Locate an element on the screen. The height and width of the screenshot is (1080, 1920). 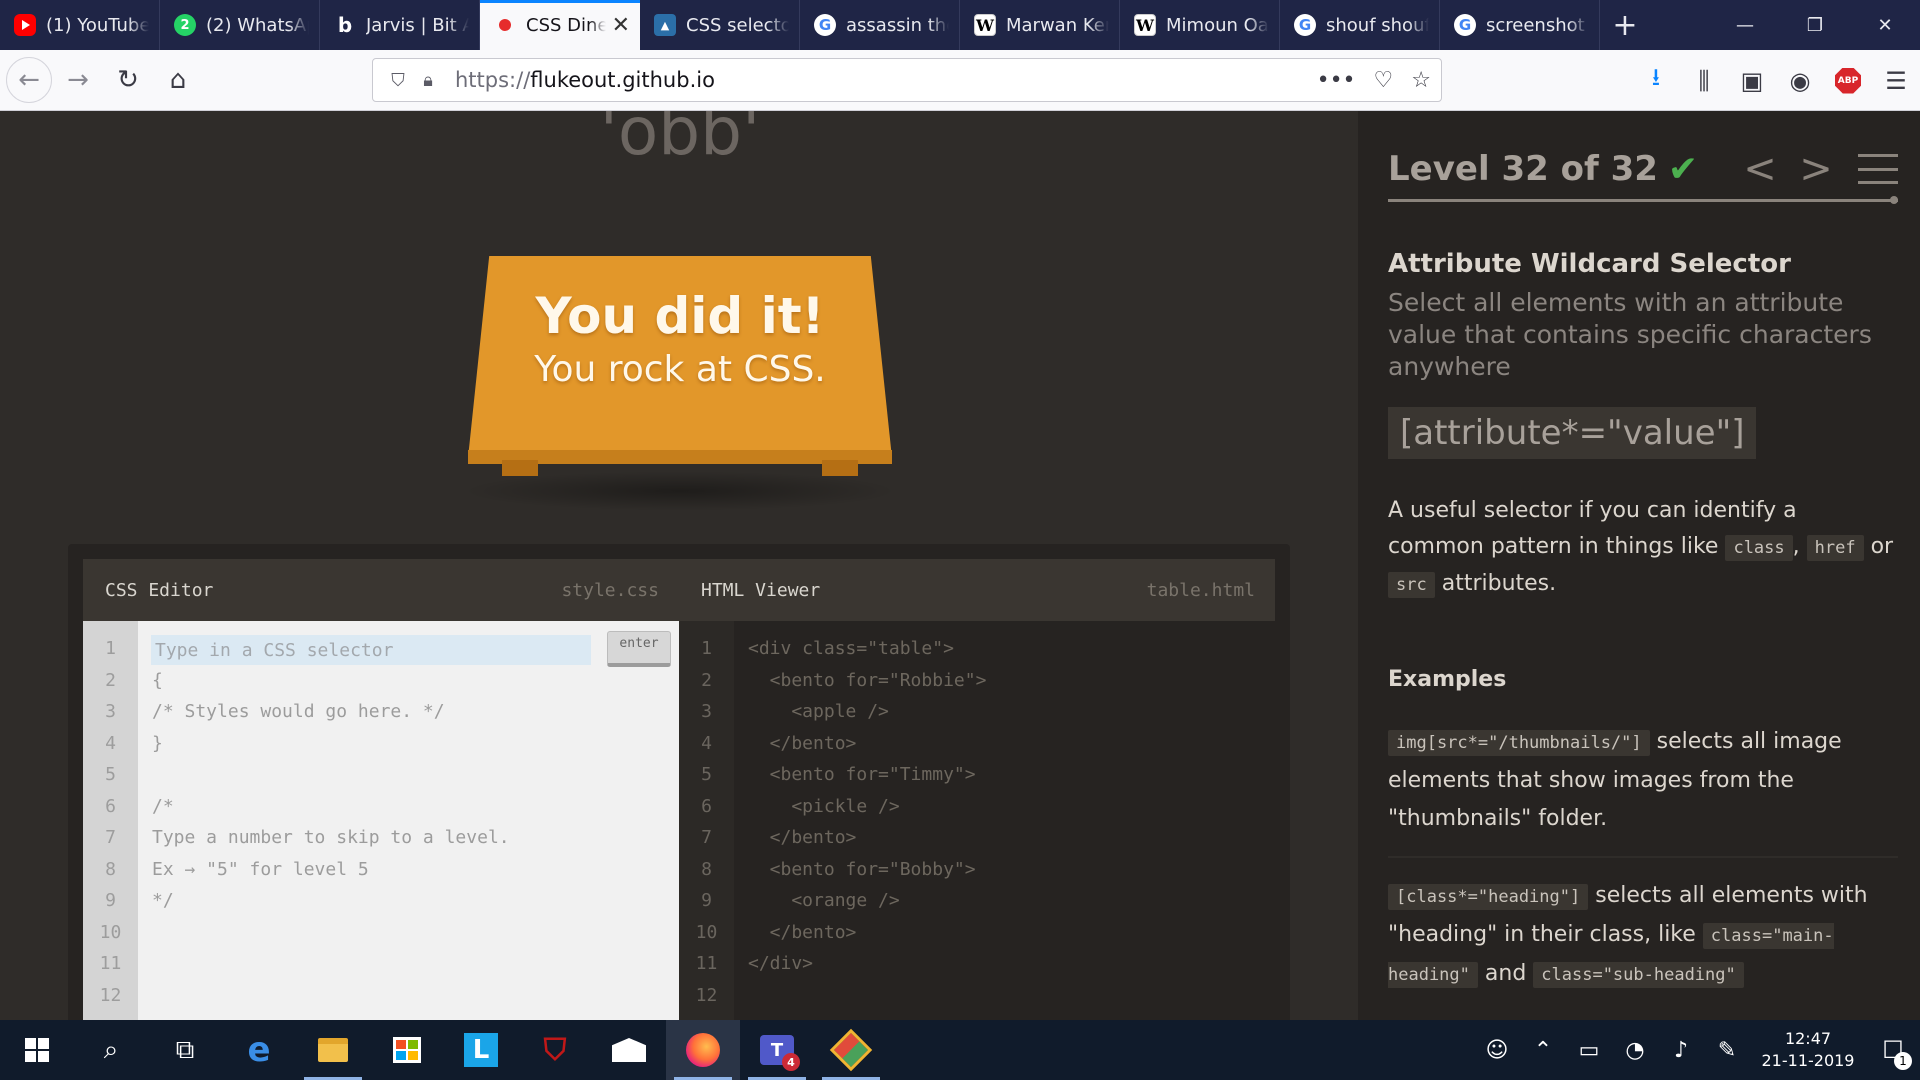
library-icon: ⫼ is located at coordinates (1704, 81).